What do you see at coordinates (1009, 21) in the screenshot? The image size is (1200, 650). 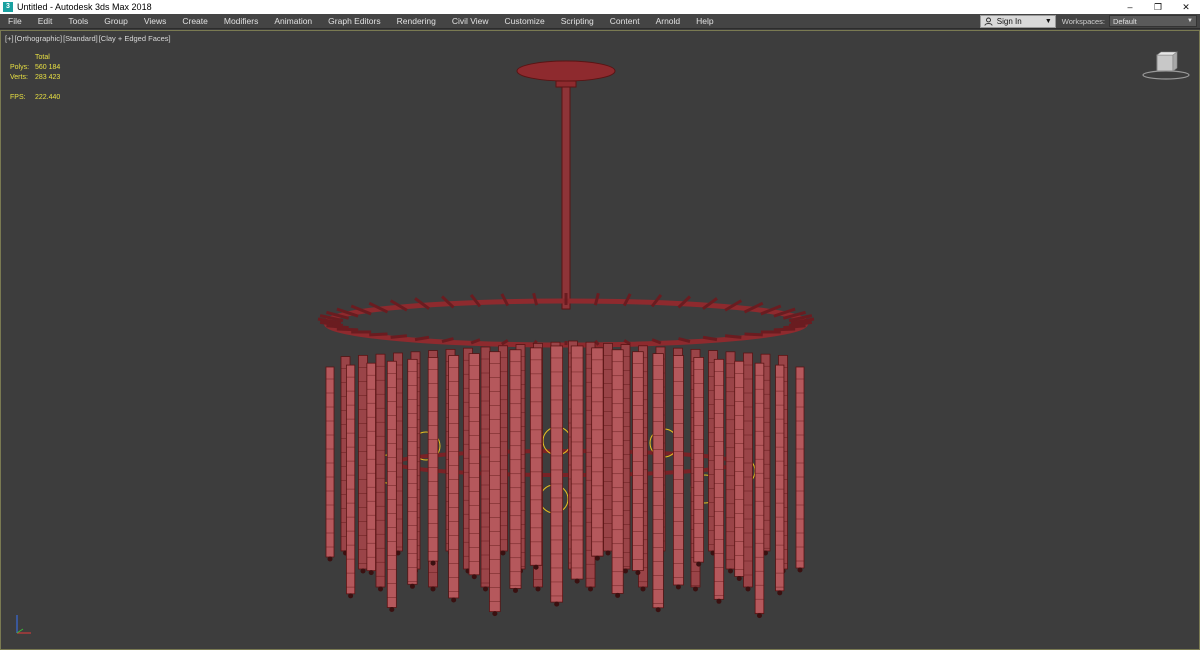 I see `sign-in-label: Sign In` at bounding box center [1009, 21].